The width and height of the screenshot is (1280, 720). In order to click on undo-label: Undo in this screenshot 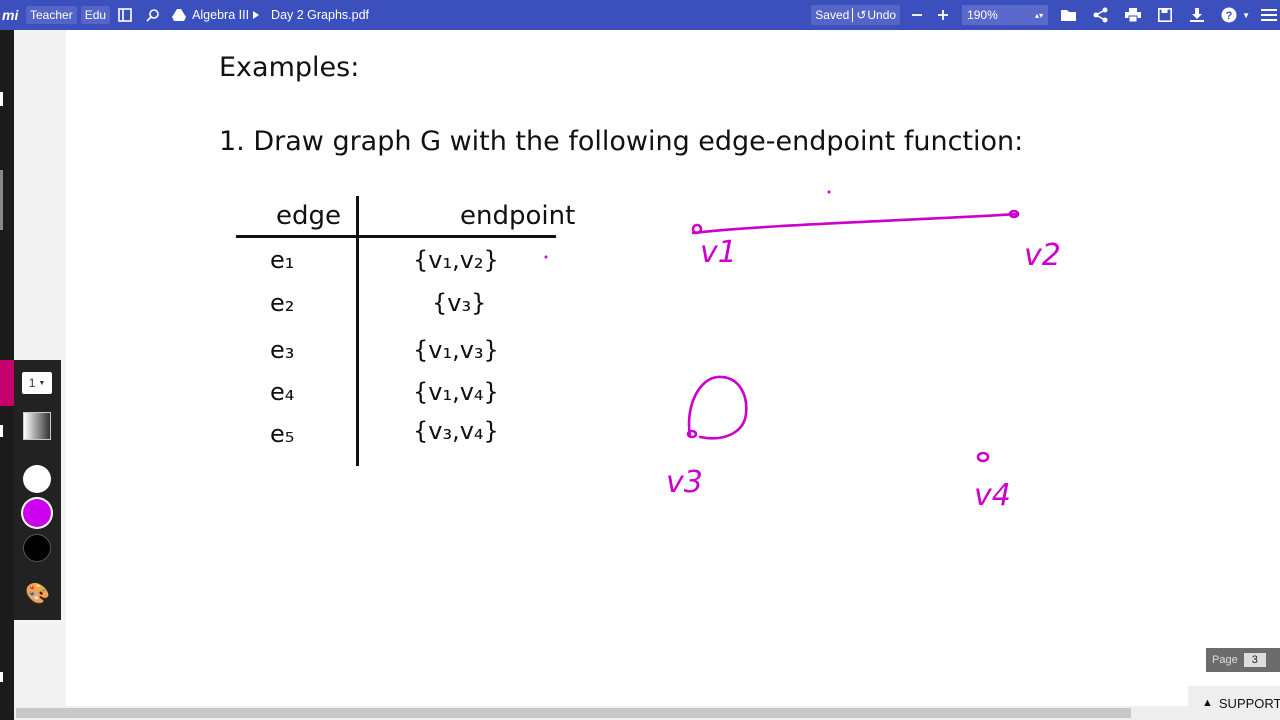, I will do `click(882, 15)`.